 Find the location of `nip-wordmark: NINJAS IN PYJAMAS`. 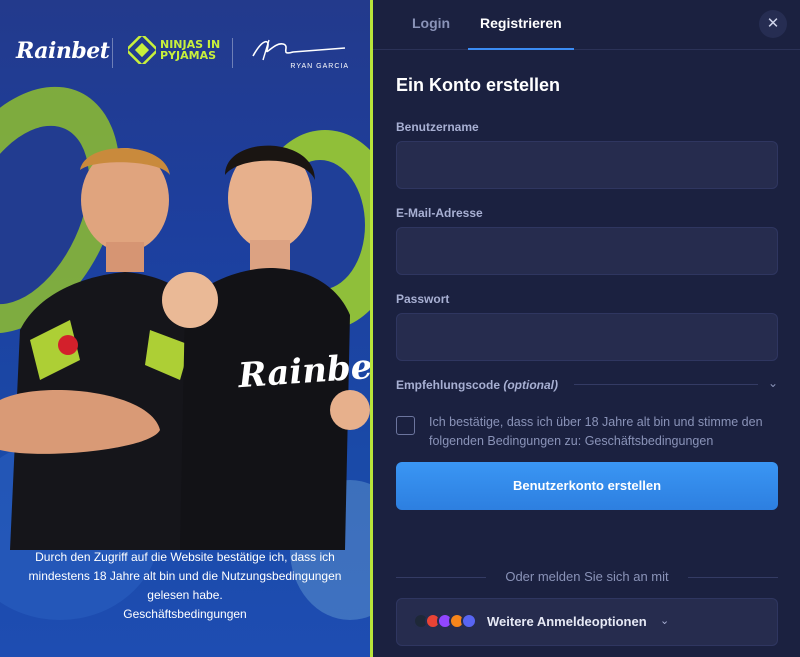

nip-wordmark: NINJAS IN PYJAMAS is located at coordinates (190, 50).